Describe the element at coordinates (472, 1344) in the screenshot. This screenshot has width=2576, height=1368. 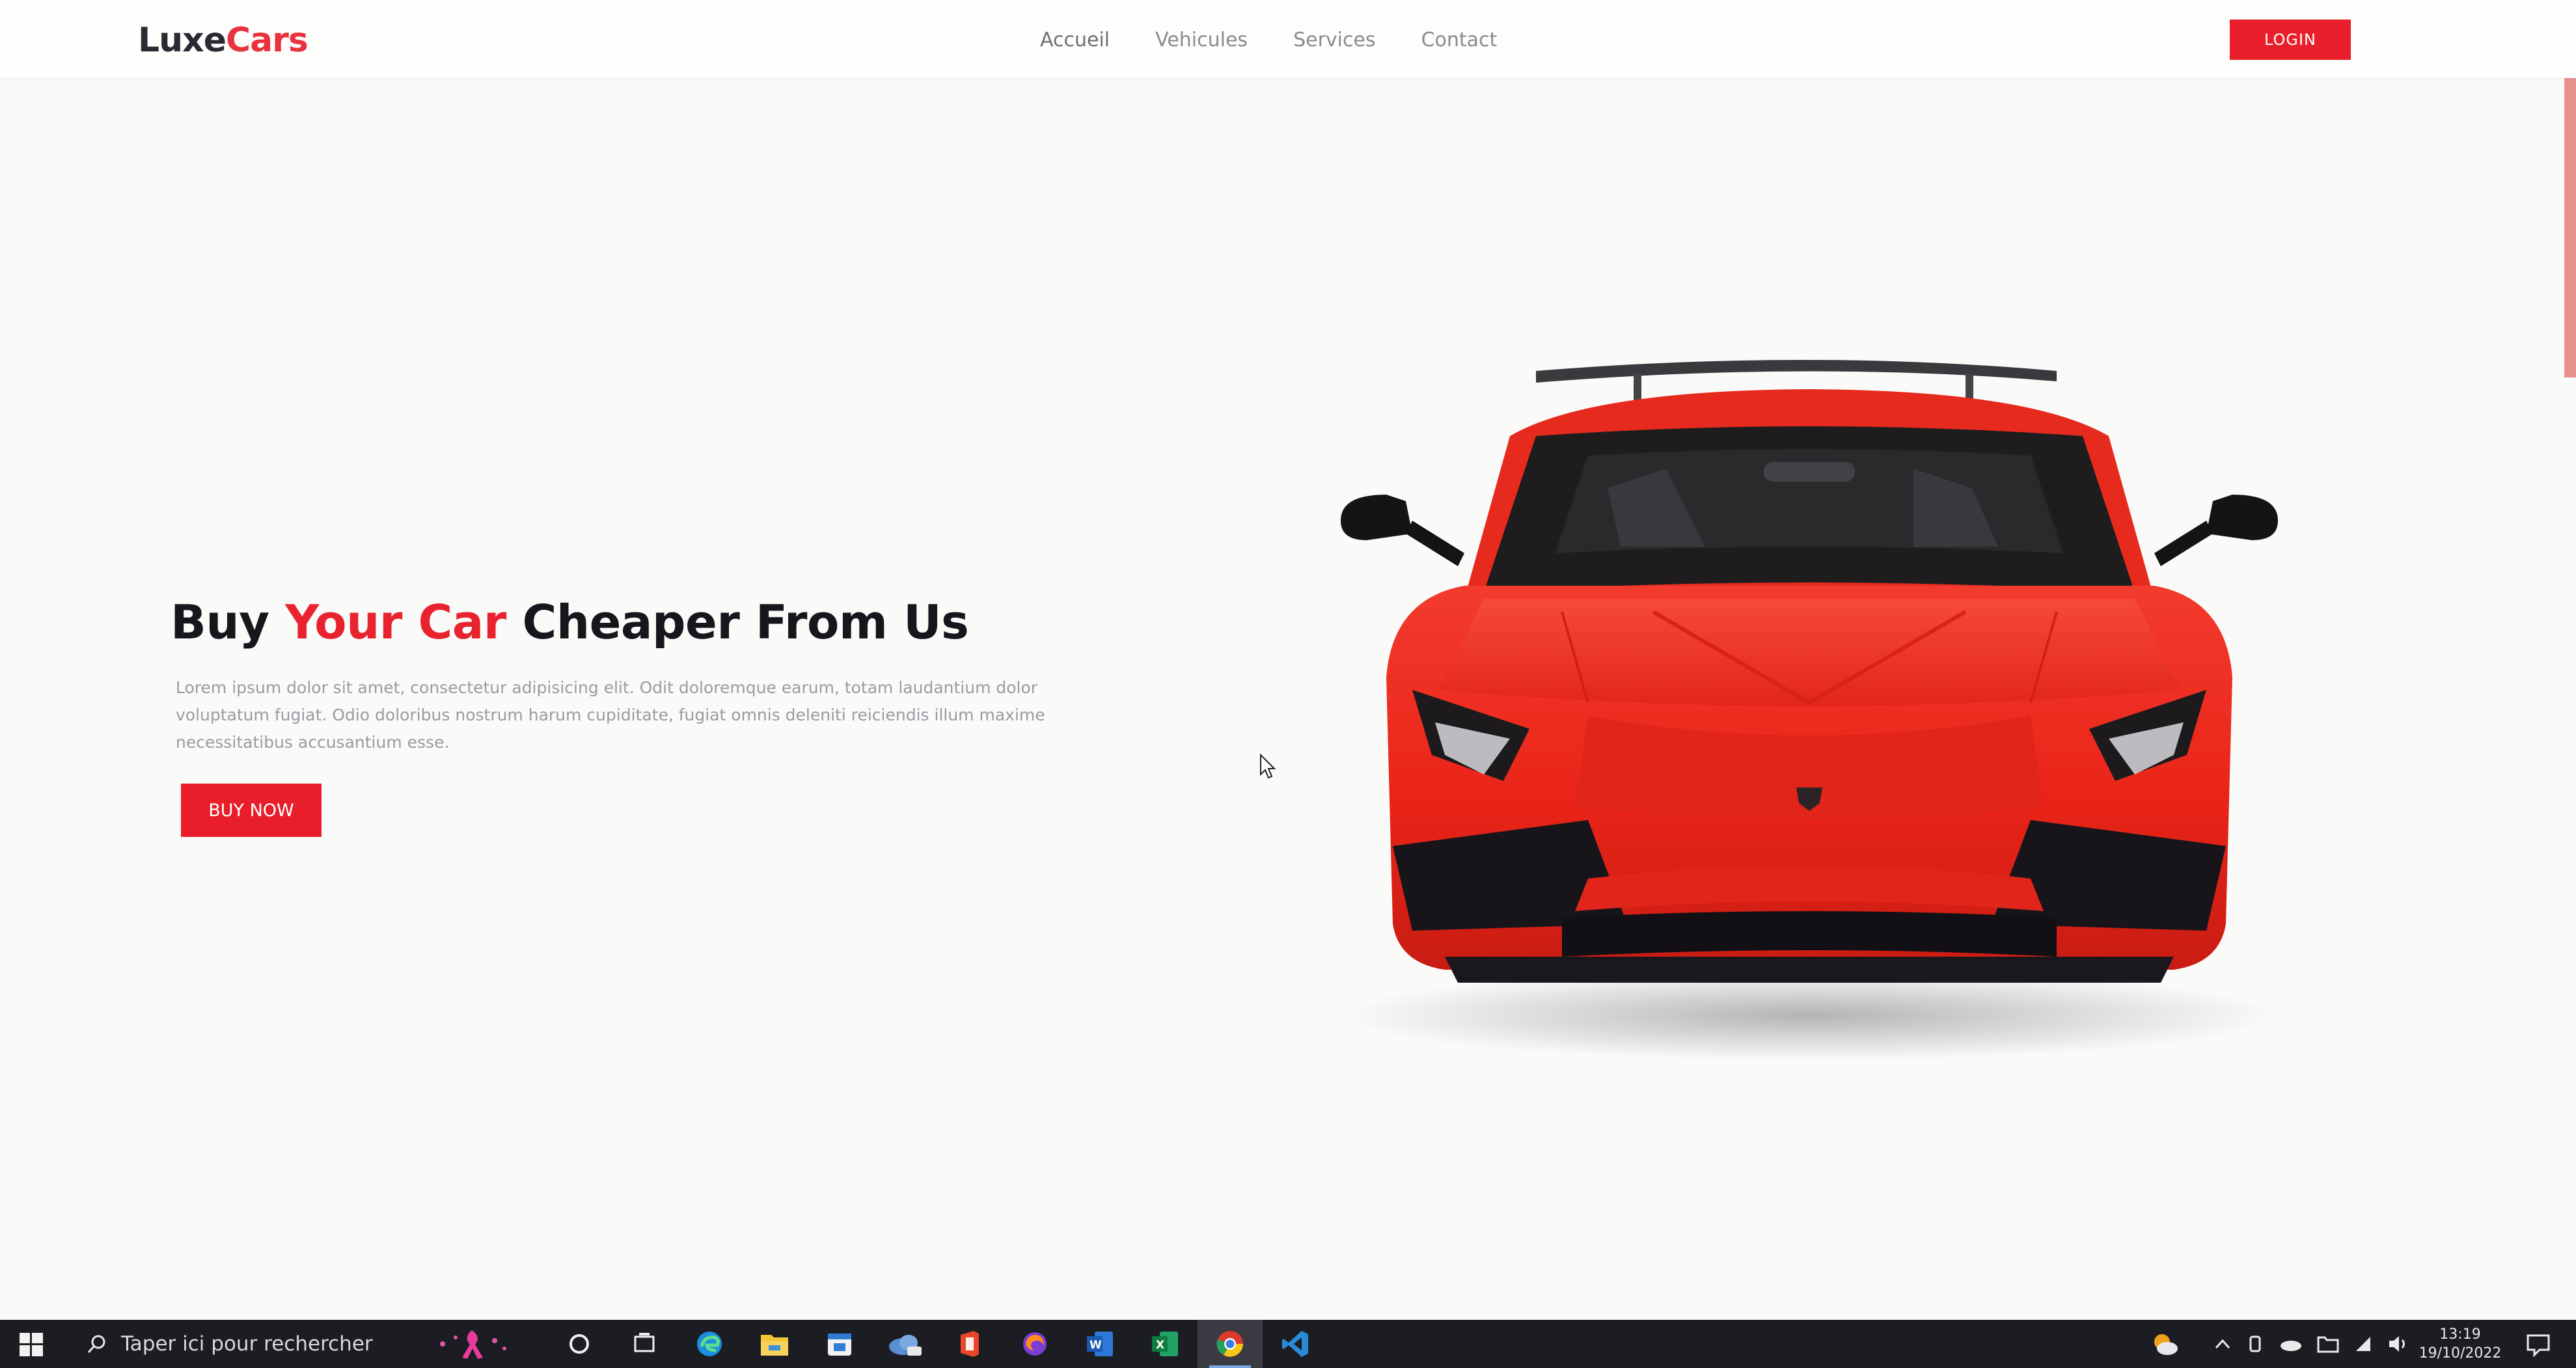
I see `pink-ribbon-icon` at that location.